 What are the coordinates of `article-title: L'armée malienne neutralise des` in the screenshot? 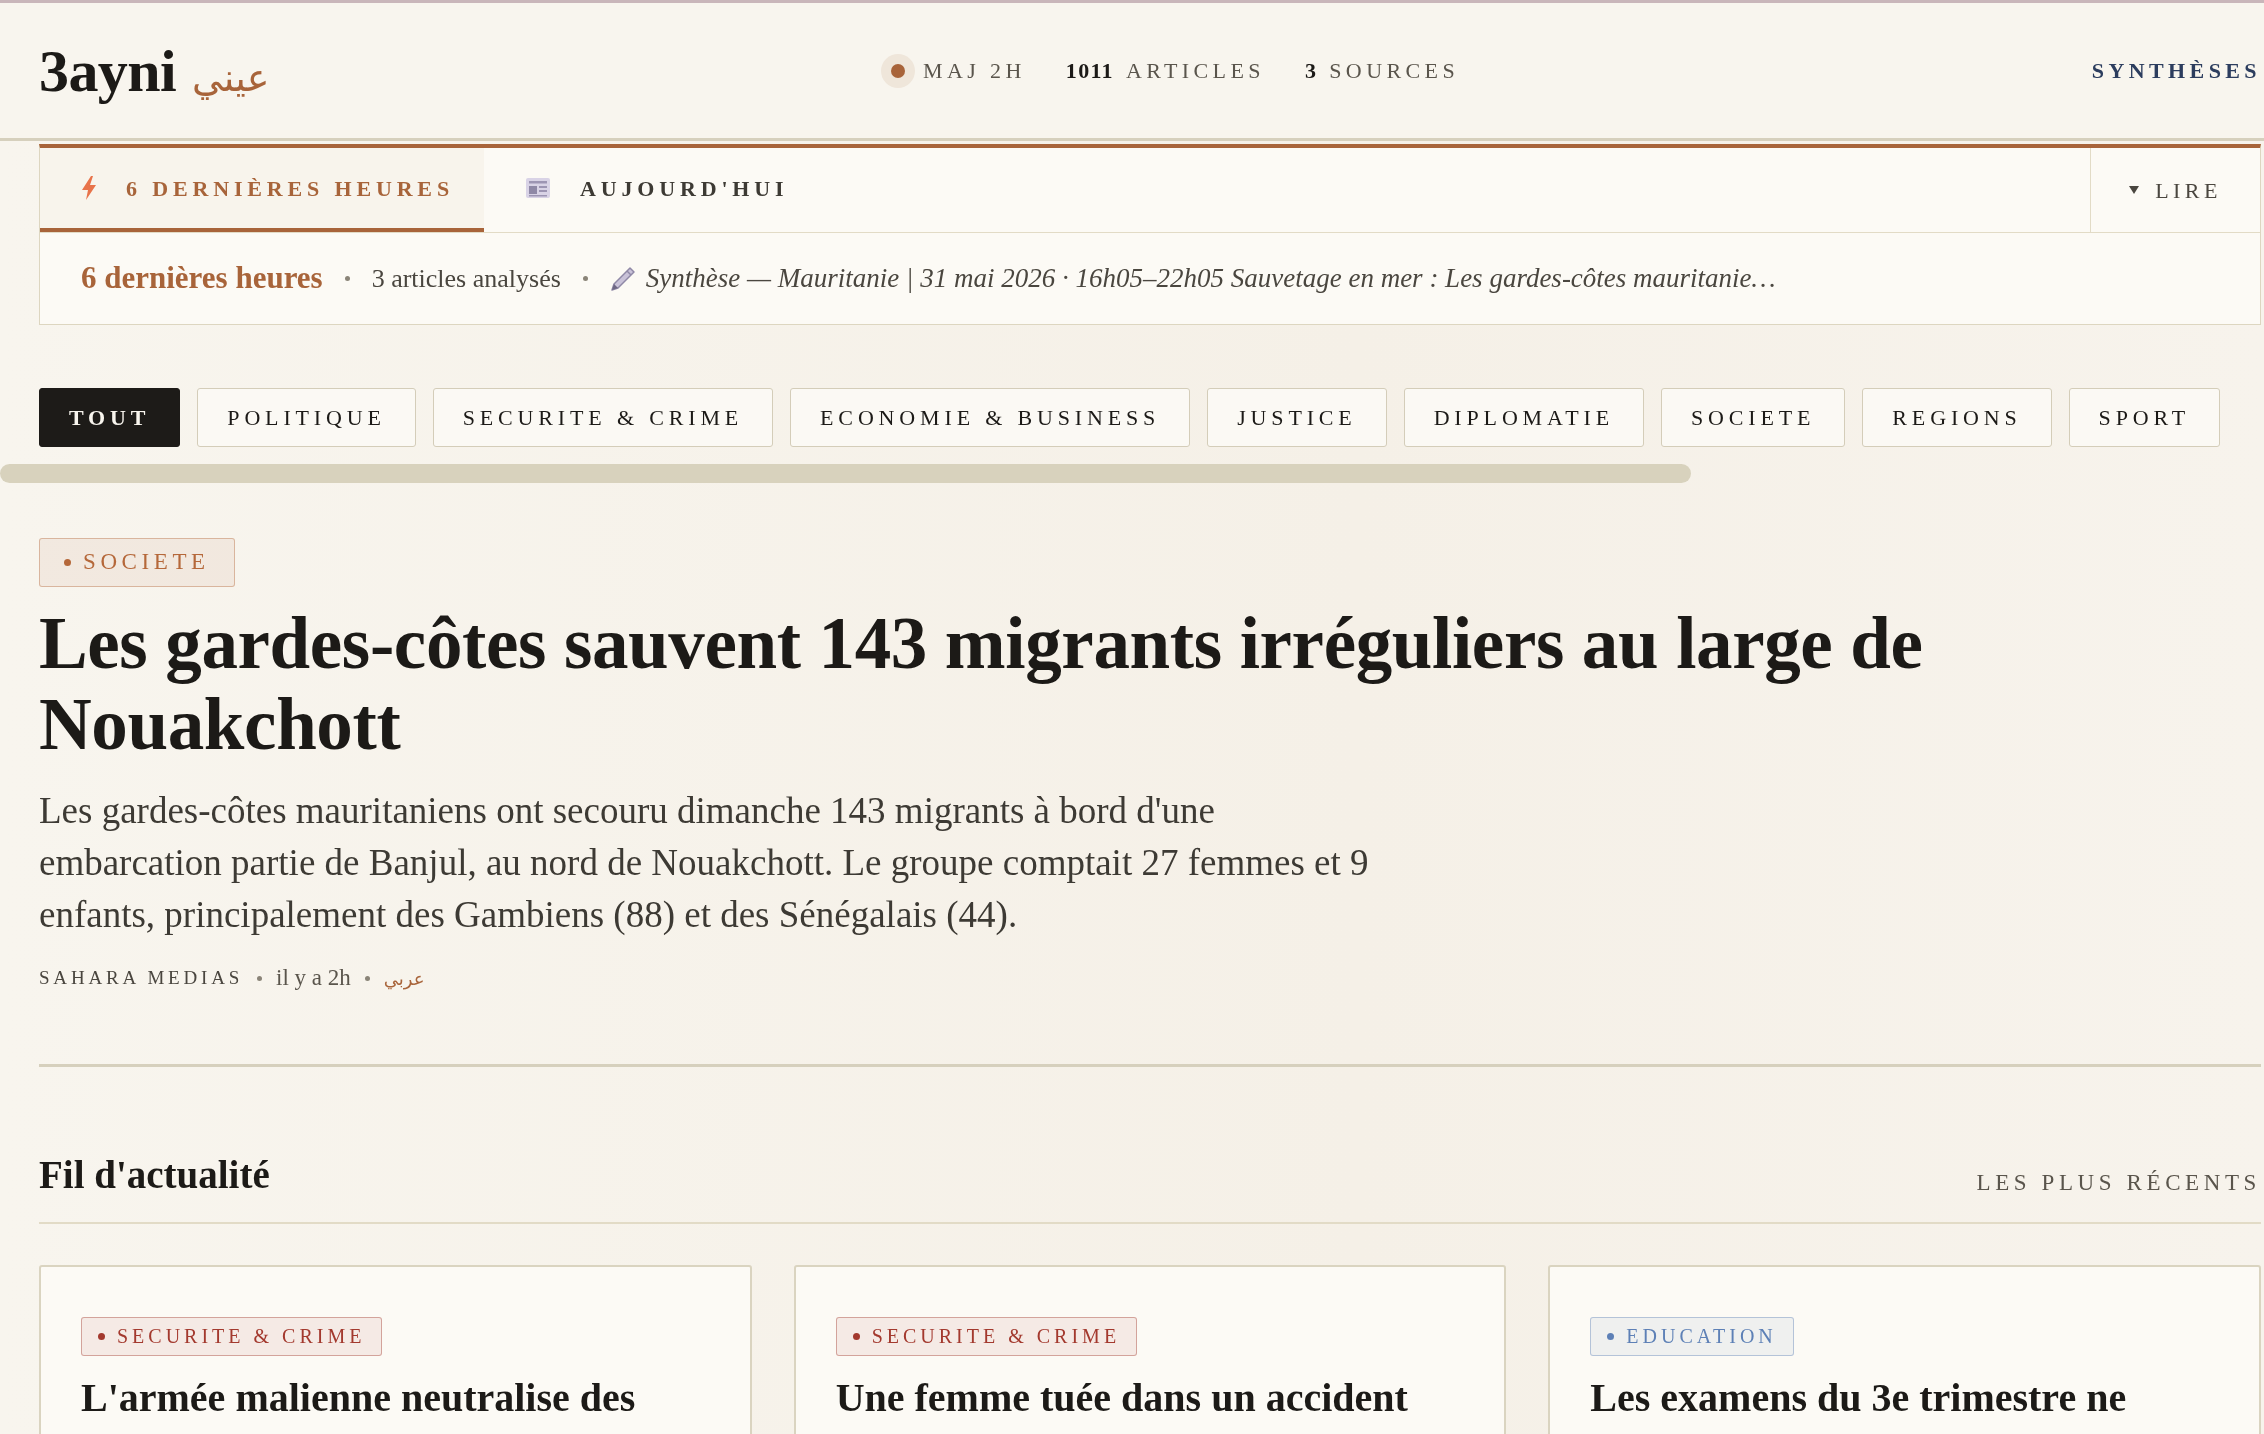 It's located at (359, 1397).